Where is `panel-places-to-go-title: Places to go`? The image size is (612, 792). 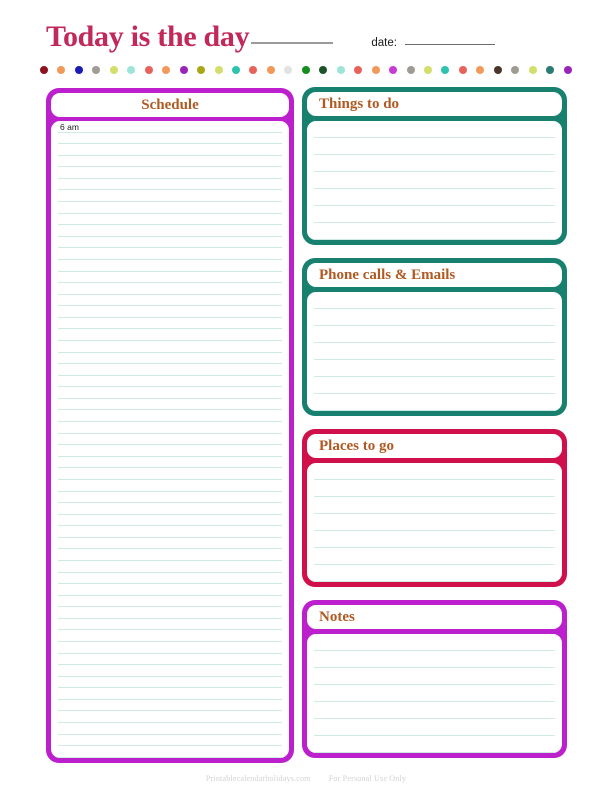
panel-places-to-go-title: Places to go is located at coordinates (356, 445).